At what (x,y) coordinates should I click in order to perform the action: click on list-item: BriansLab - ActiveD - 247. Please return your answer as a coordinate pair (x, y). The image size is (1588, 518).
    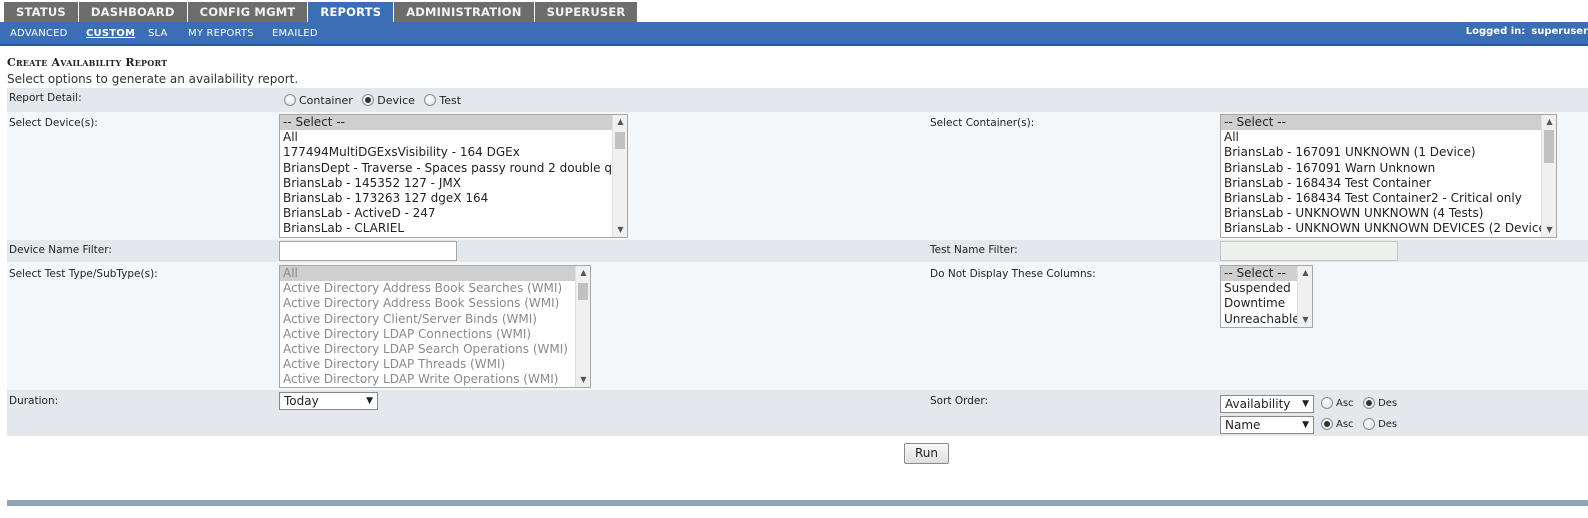
    Looking at the image, I should click on (453, 213).